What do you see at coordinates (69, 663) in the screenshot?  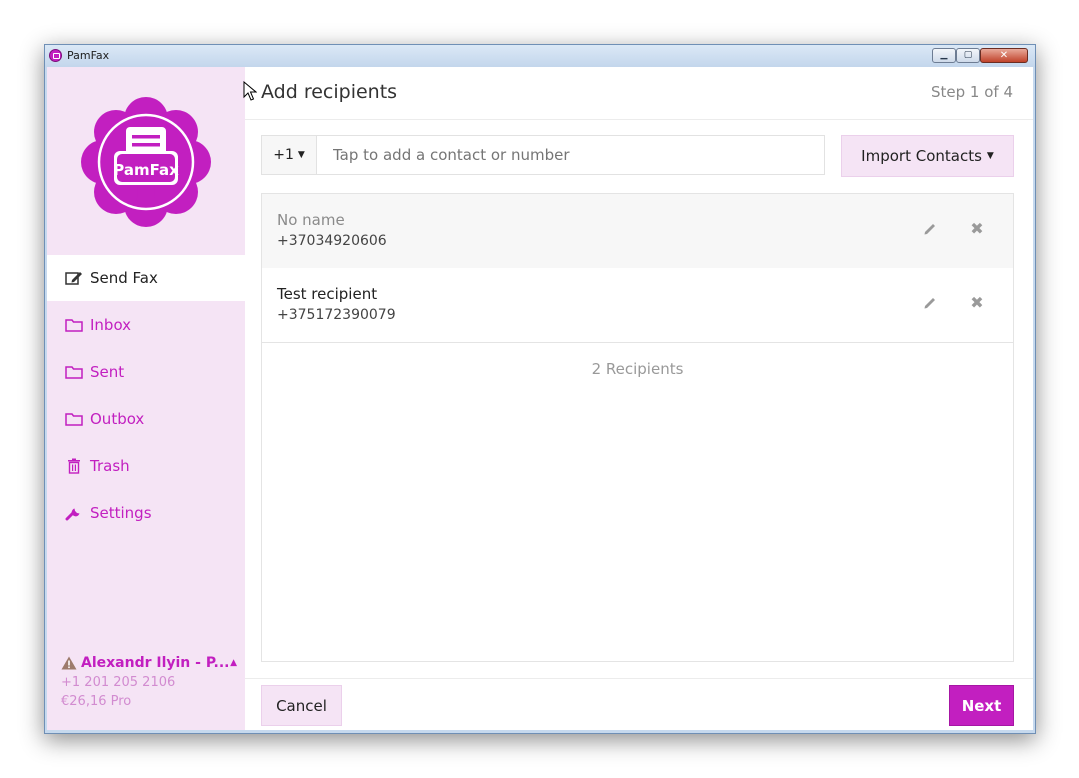 I see `warning-icon` at bounding box center [69, 663].